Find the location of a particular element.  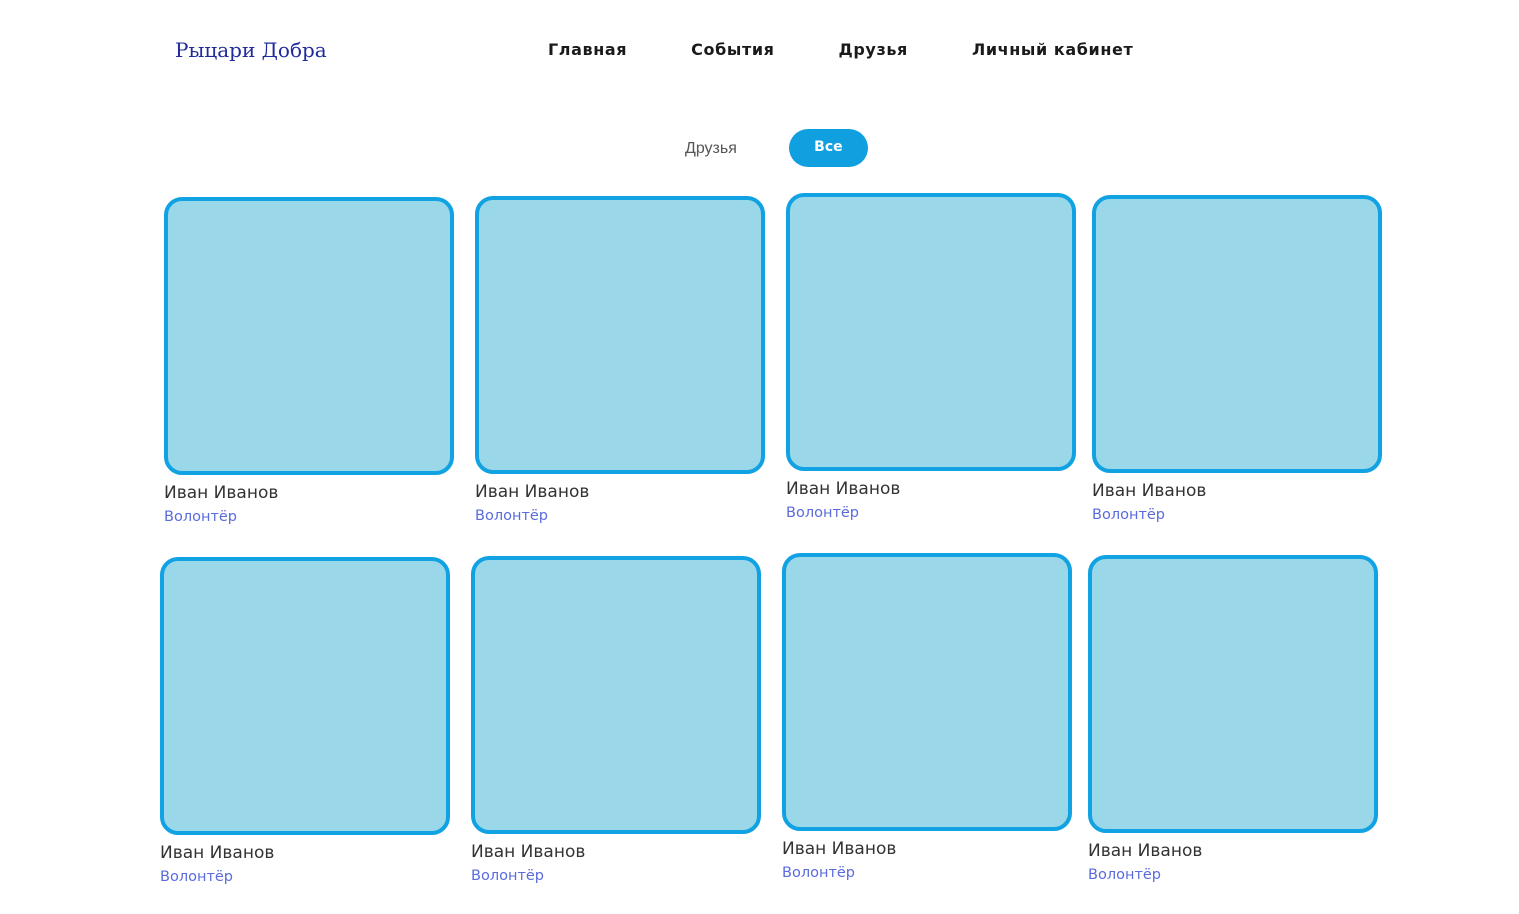

site-logo: Рыцари Добра is located at coordinates (251, 50).